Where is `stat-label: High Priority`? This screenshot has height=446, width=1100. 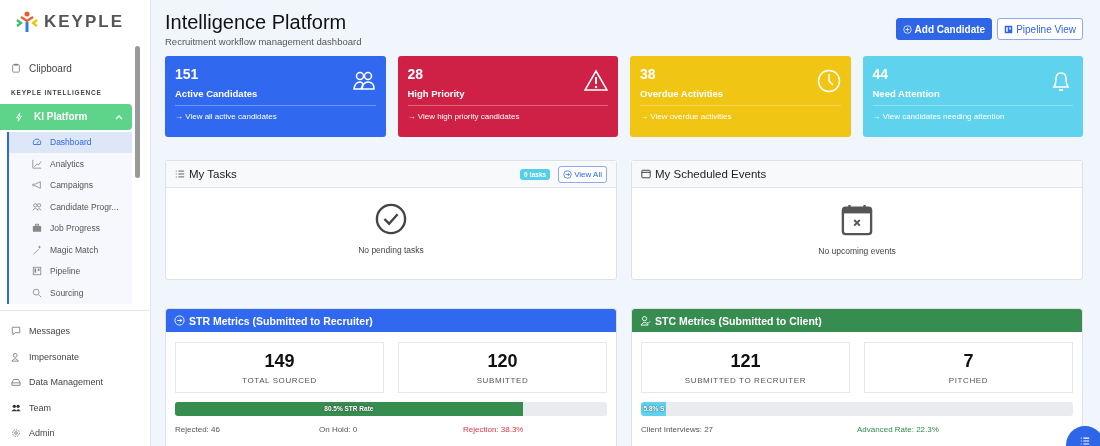
stat-label: High Priority is located at coordinates (436, 93).